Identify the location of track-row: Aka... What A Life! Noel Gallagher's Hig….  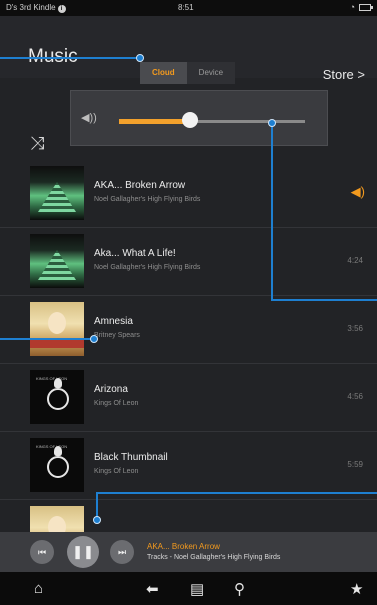
(188, 262).